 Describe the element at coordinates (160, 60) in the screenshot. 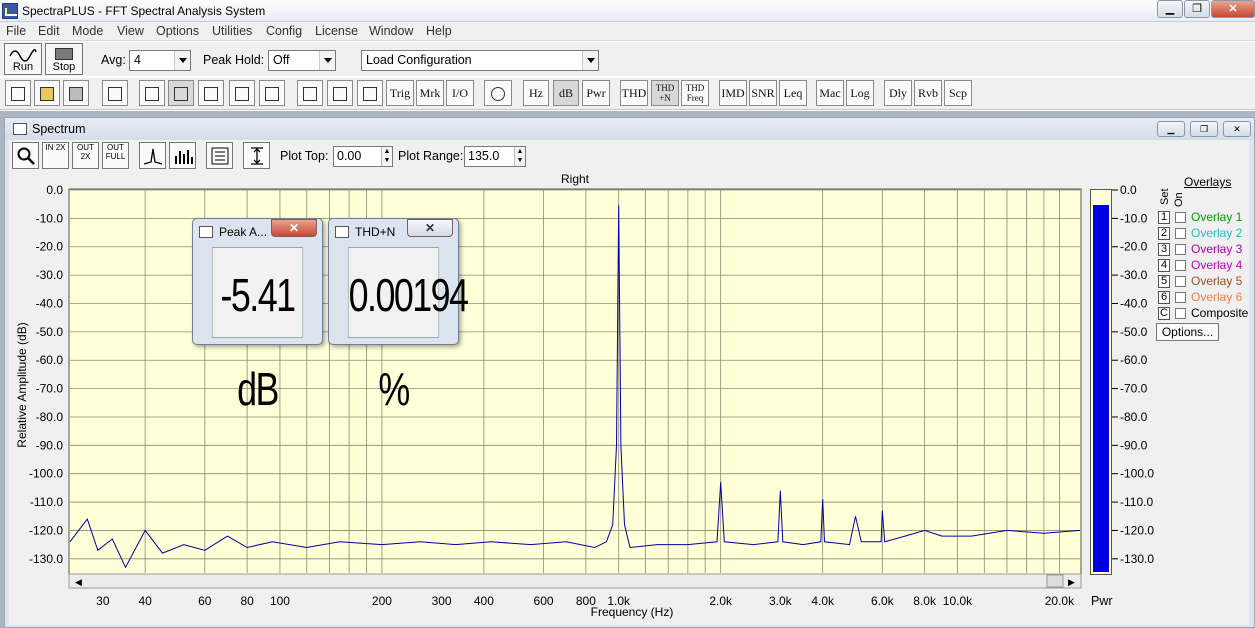

I see `avg-select: 4` at that location.